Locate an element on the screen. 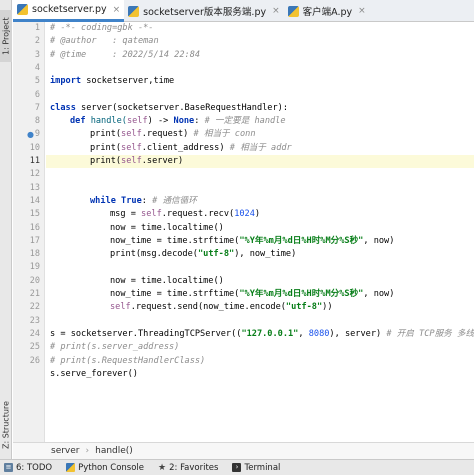 Image resolution: width=474 pixels, height=475 pixels. structure-tool-tab: Z: Structure is located at coordinates (6, 425).